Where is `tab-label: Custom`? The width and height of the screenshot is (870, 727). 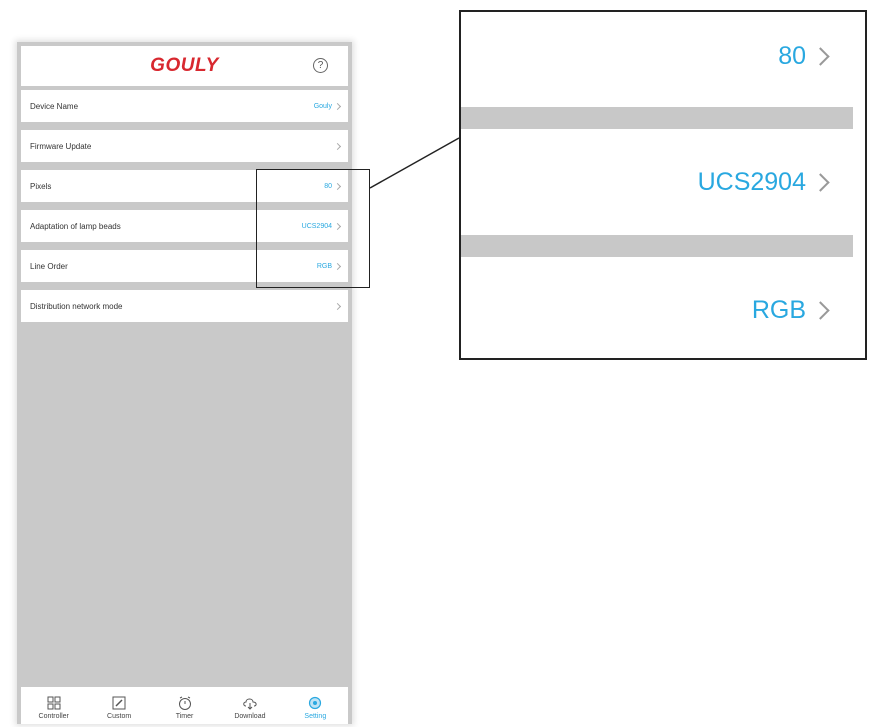 tab-label: Custom is located at coordinates (119, 716).